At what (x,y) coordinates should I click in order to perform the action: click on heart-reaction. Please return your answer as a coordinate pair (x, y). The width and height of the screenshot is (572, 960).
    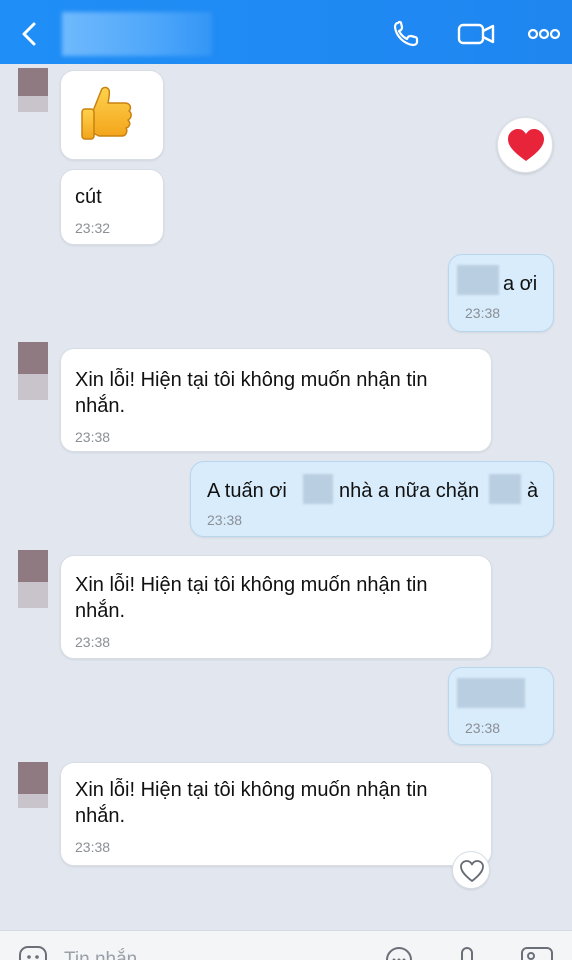
    Looking at the image, I should click on (525, 145).